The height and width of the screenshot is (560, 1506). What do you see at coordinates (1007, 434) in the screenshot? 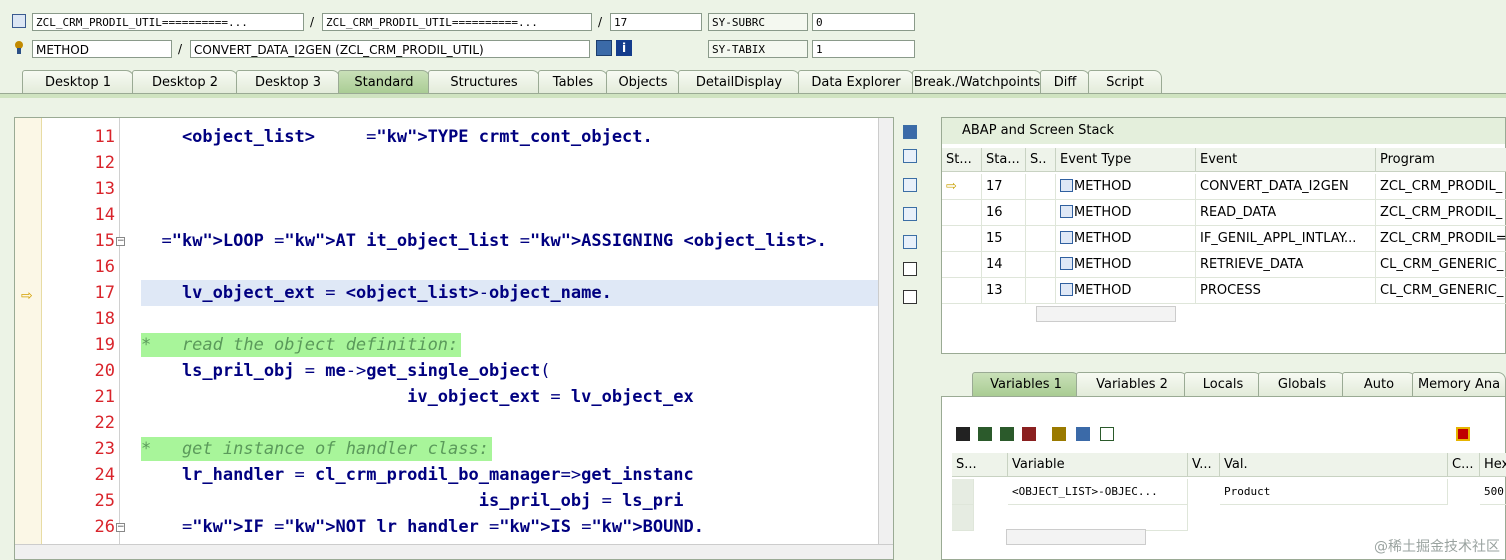
I see `load-table-icon` at bounding box center [1007, 434].